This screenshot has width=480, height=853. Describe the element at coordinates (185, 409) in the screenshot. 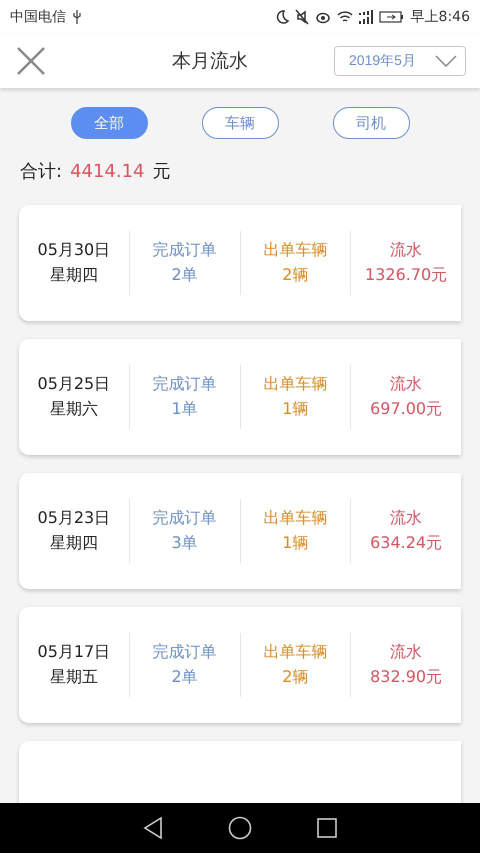

I see `orders-count: 1单` at that location.